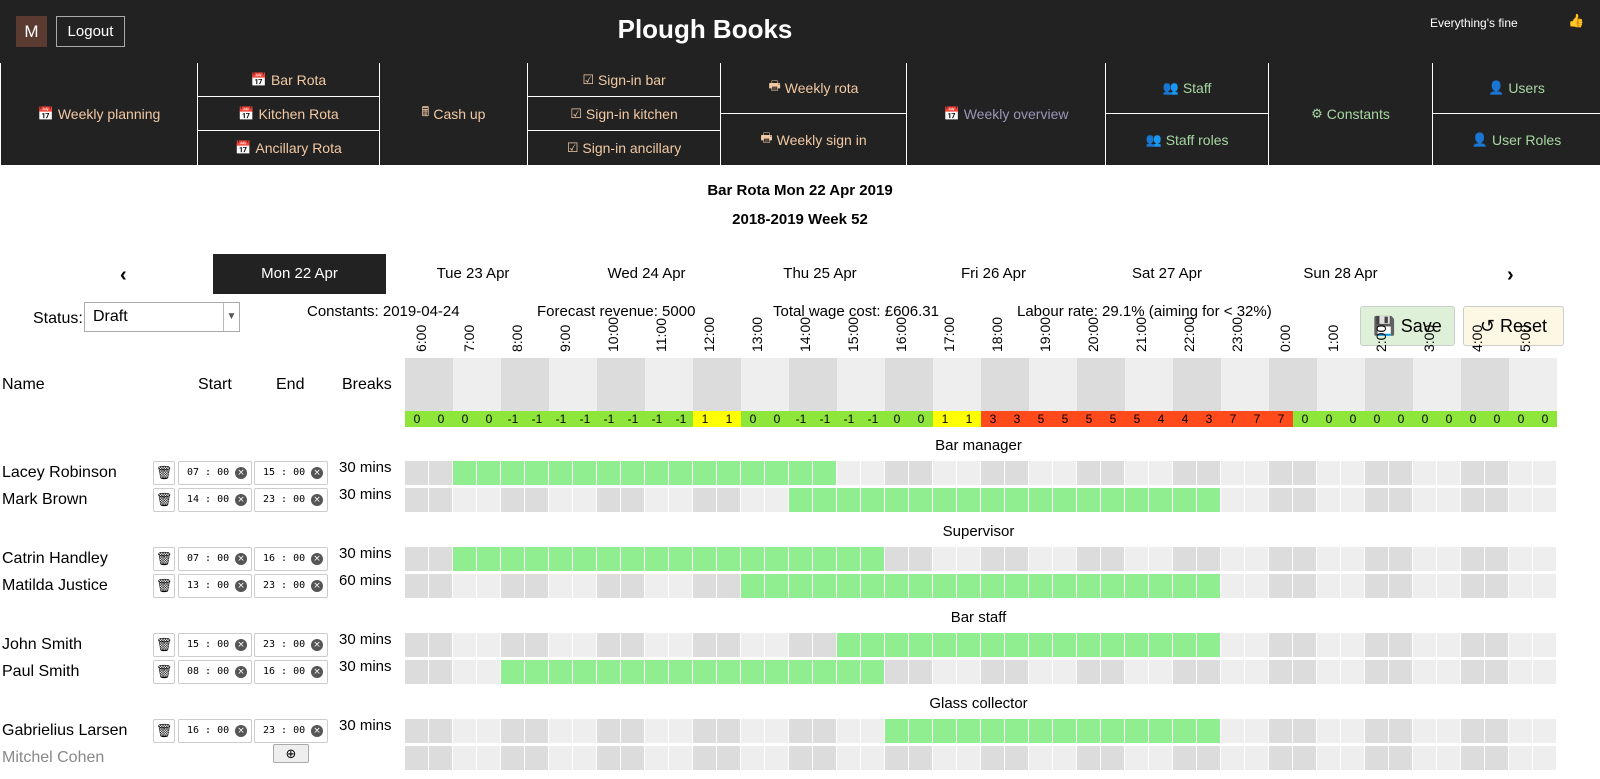  I want to click on start-time-input: 07 : 00 ×, so click(215, 559).